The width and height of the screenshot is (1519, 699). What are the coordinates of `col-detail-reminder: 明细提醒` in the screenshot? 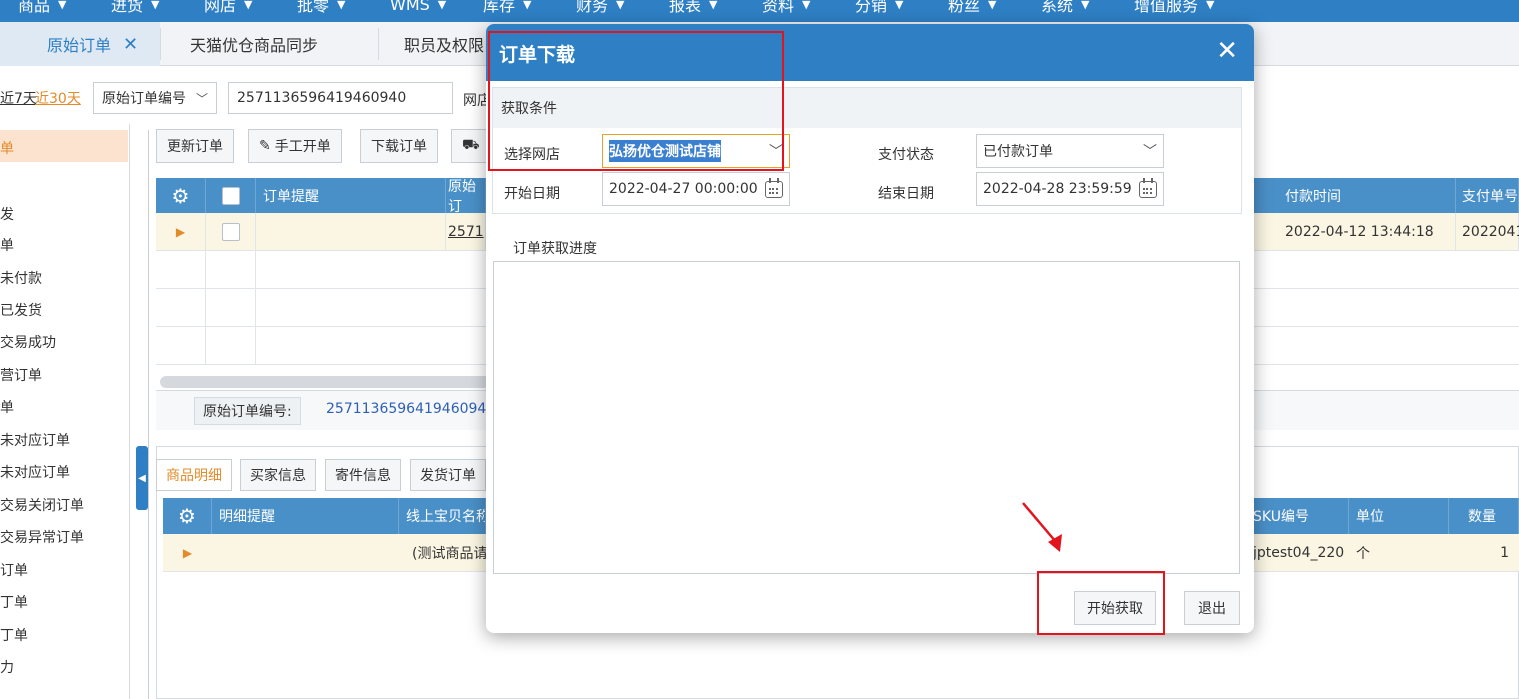 It's located at (305, 516).